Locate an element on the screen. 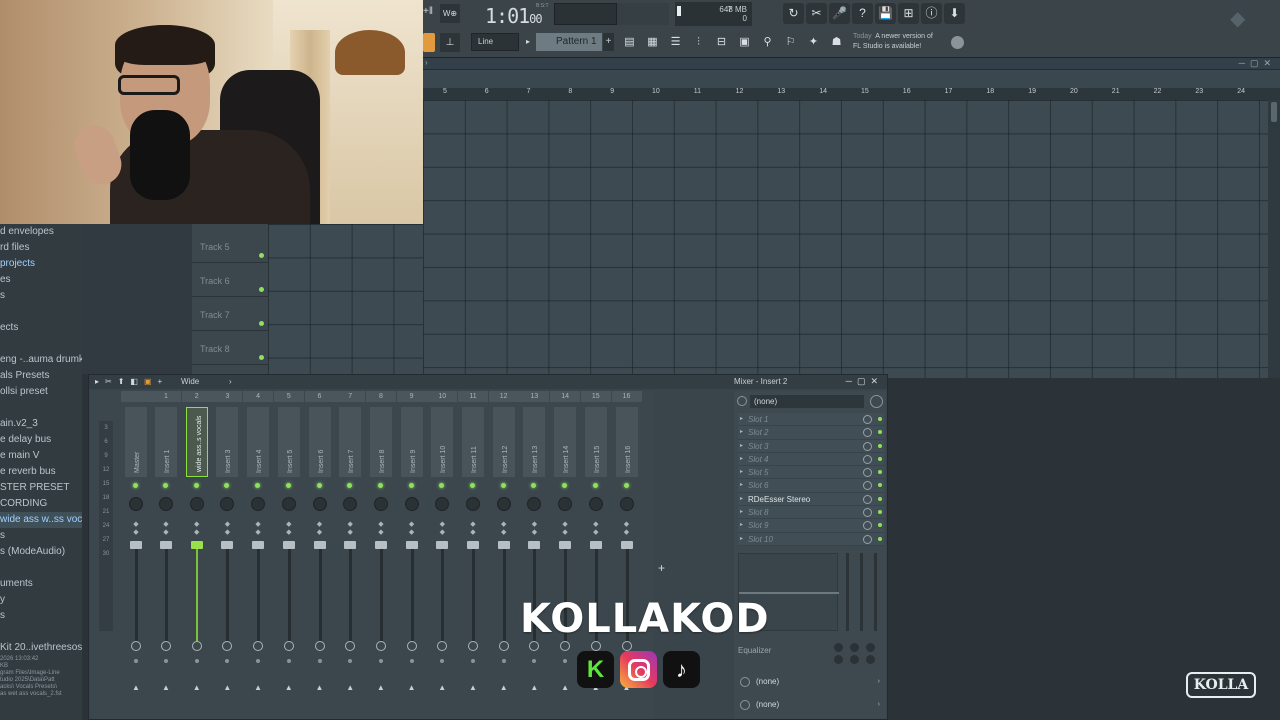 This screenshot has width=1280, height=720. browser-item: d envelopes is located at coordinates (41, 232).